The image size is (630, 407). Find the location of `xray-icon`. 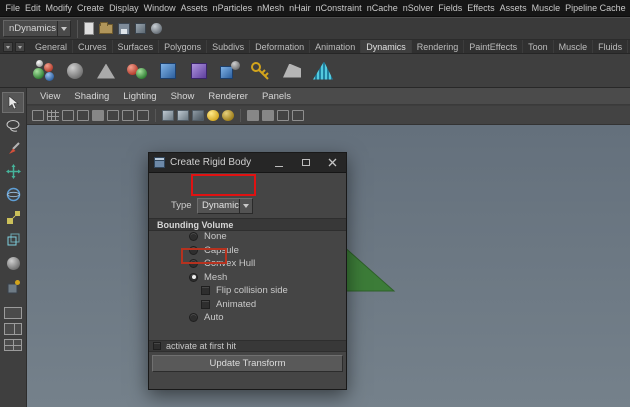

xray-icon is located at coordinates (283, 115).